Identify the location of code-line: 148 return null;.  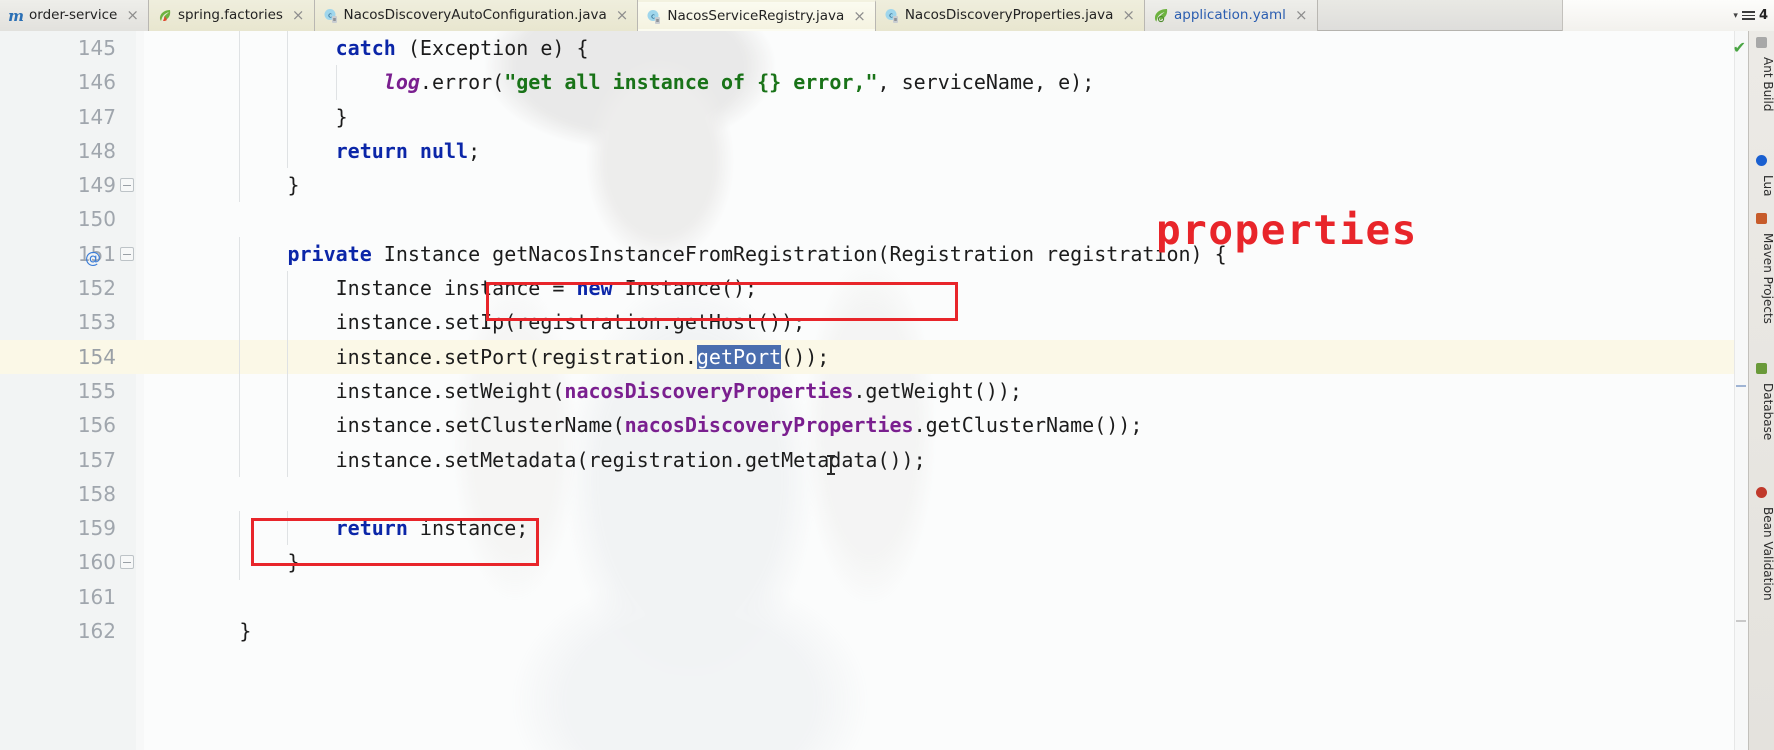
(887, 151).